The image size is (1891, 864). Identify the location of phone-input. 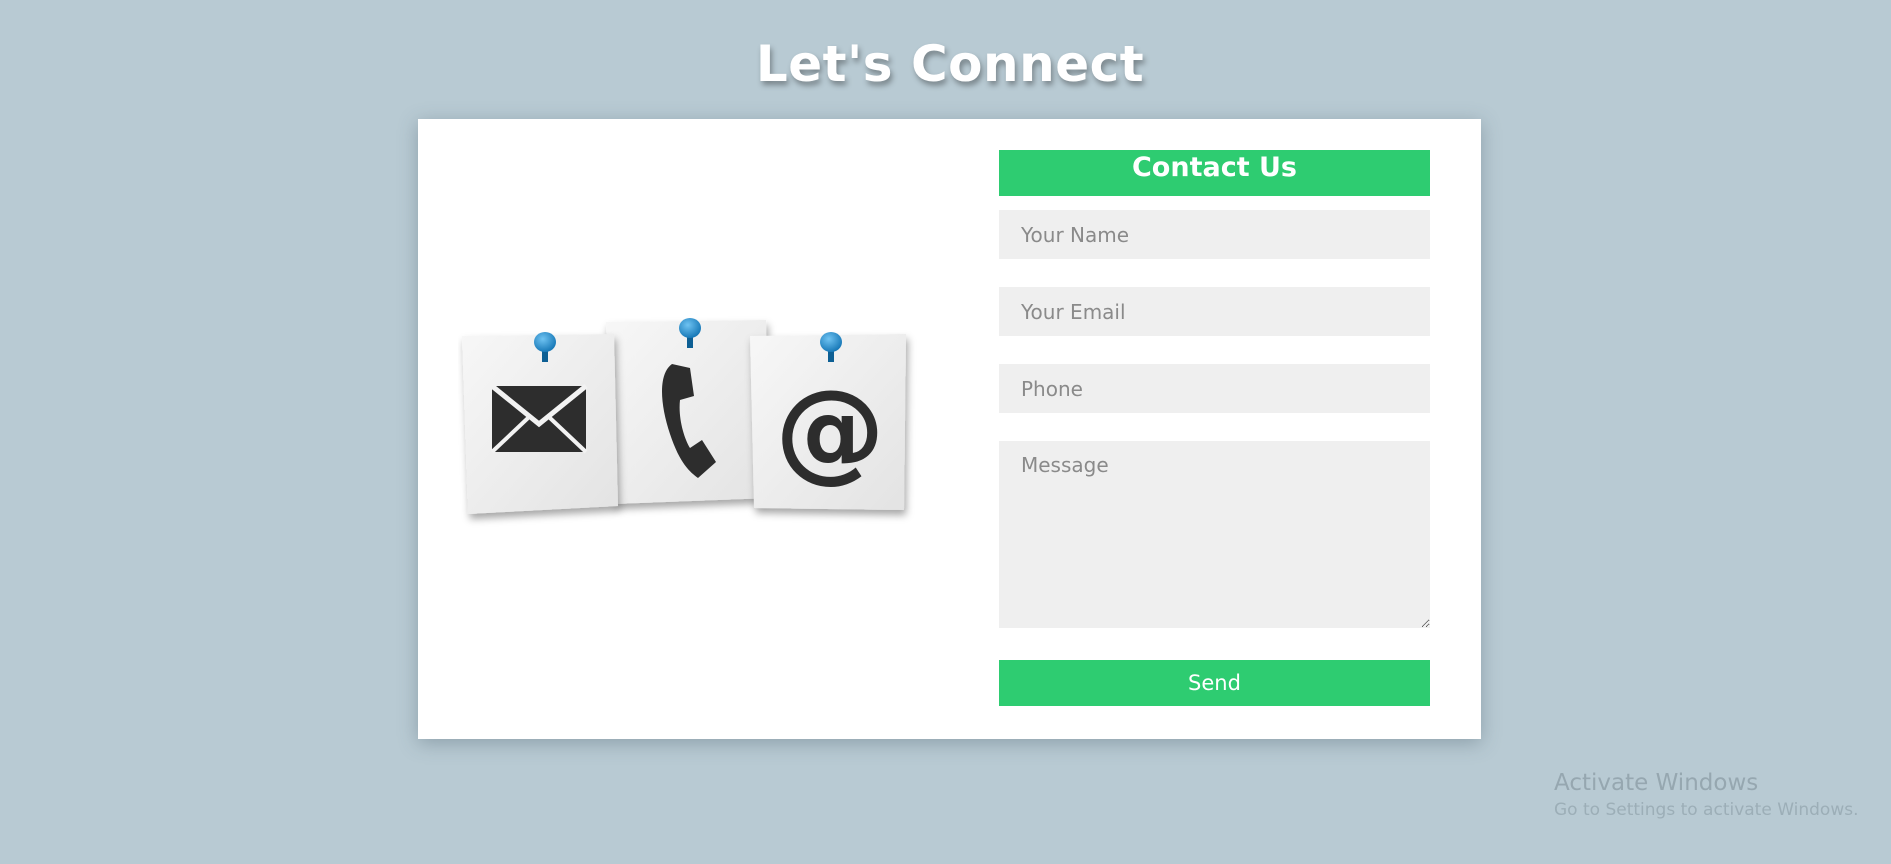
(1214, 388).